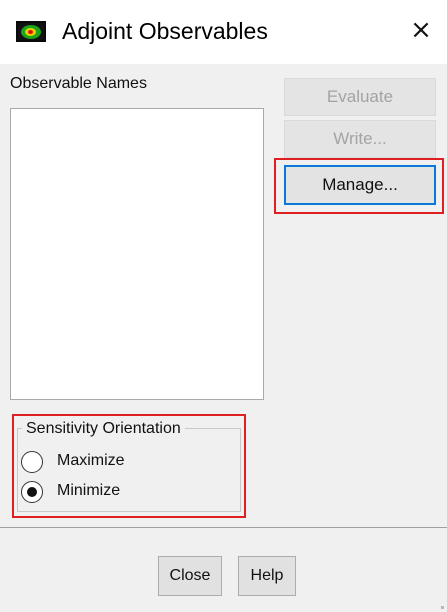 The image size is (447, 612). What do you see at coordinates (32, 492) in the screenshot?
I see `minimize-radio` at bounding box center [32, 492].